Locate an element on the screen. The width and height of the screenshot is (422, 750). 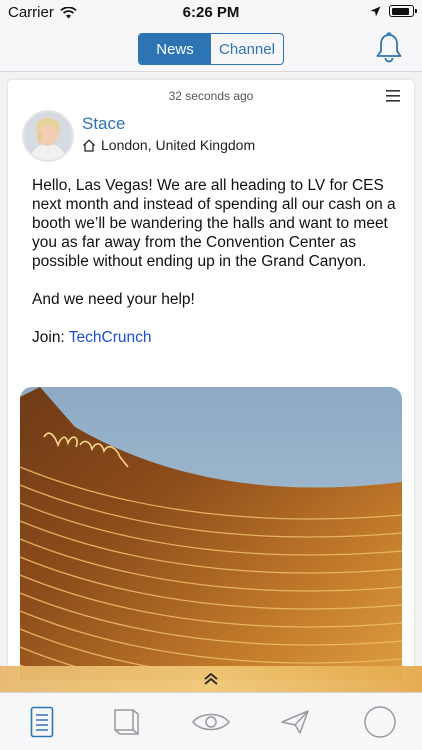
status-bar: Carrier 6:26 PM is located at coordinates (211, 13).